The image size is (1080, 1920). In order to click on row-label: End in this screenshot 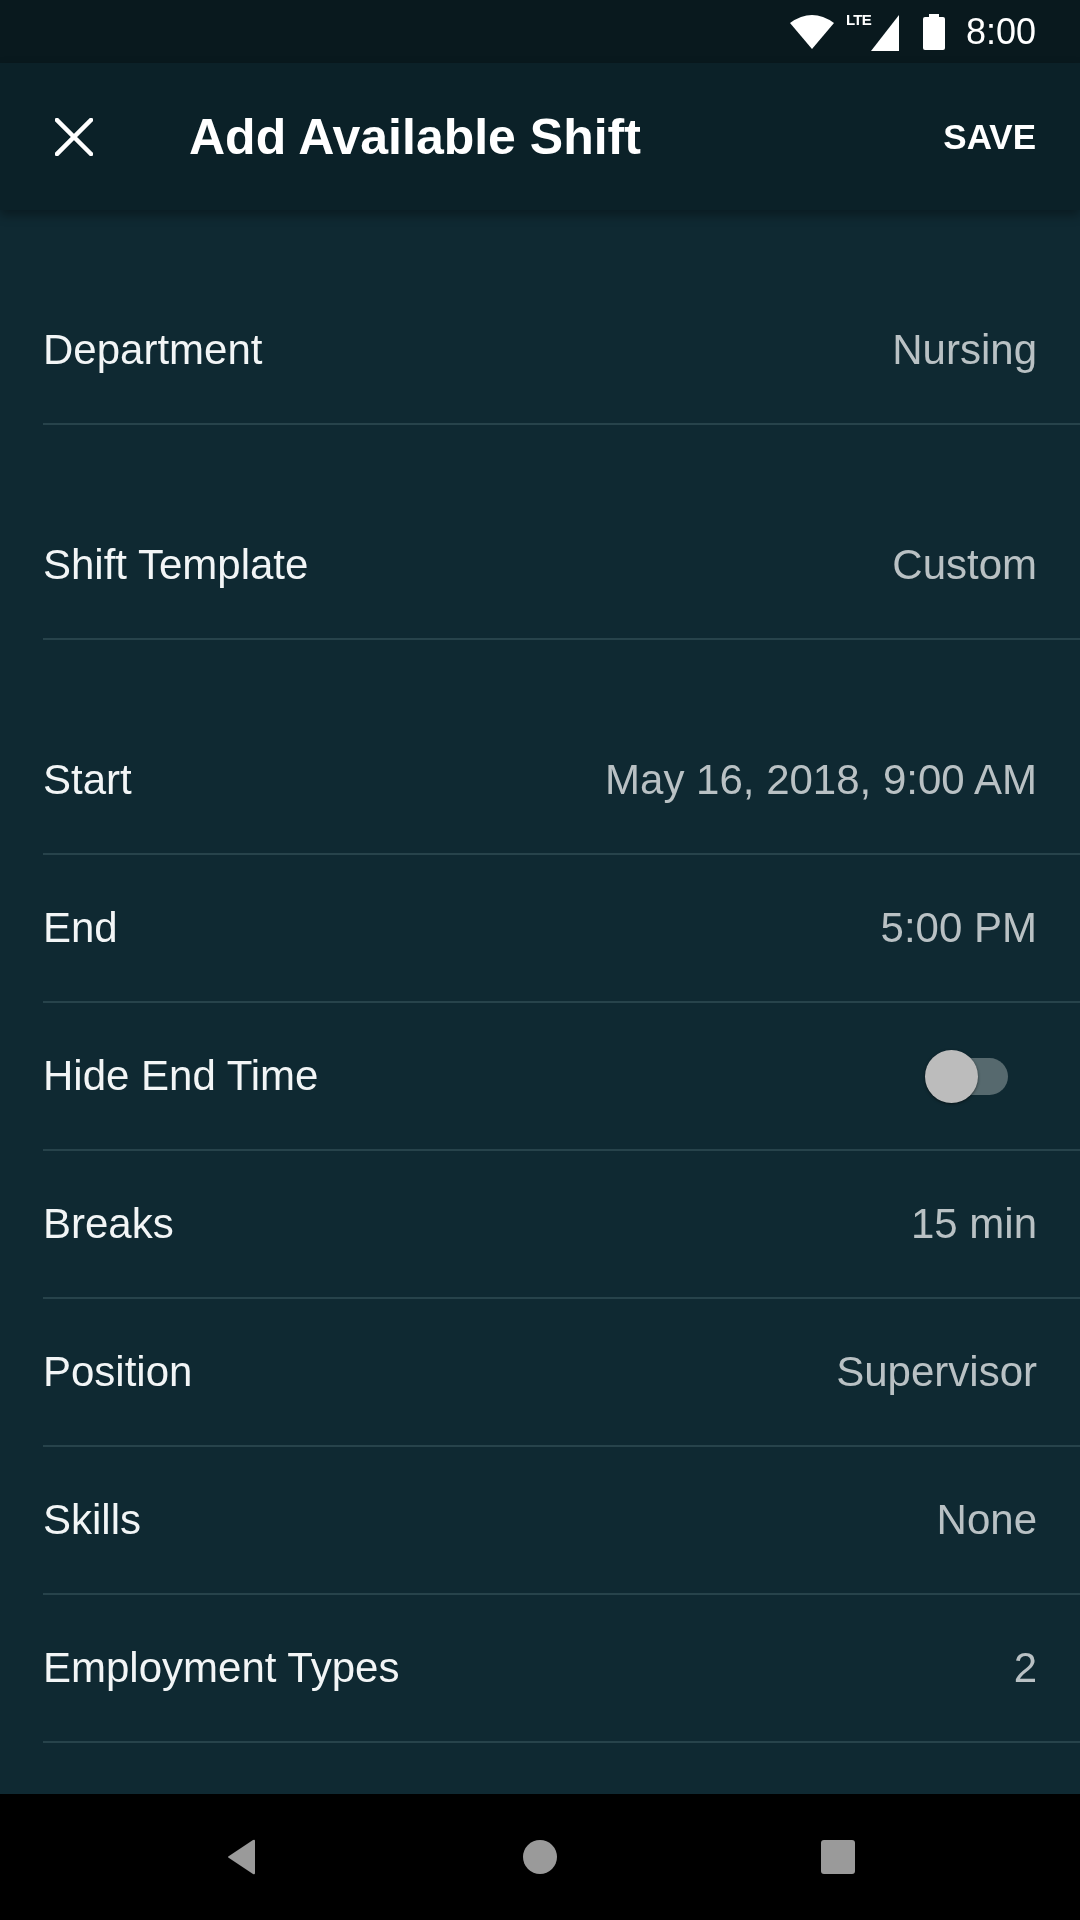, I will do `click(80, 928)`.